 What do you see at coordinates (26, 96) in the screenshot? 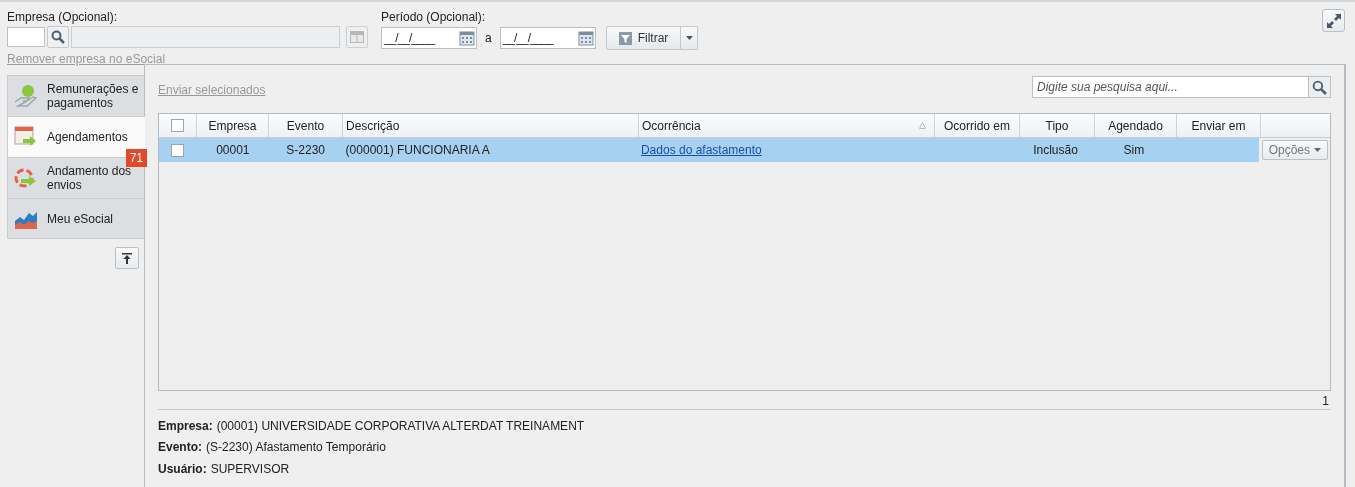
I see `money-hand-icon` at bounding box center [26, 96].